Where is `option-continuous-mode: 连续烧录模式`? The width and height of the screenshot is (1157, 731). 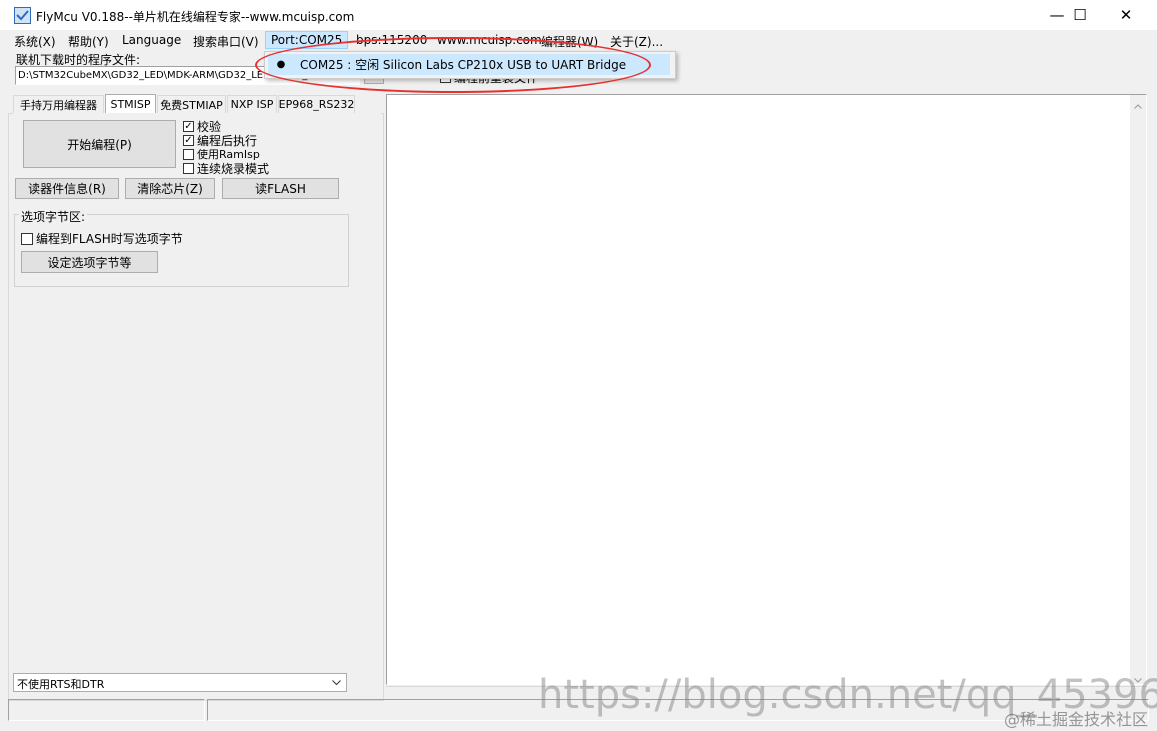
option-continuous-mode: 连续烧录模式 is located at coordinates (226, 168).